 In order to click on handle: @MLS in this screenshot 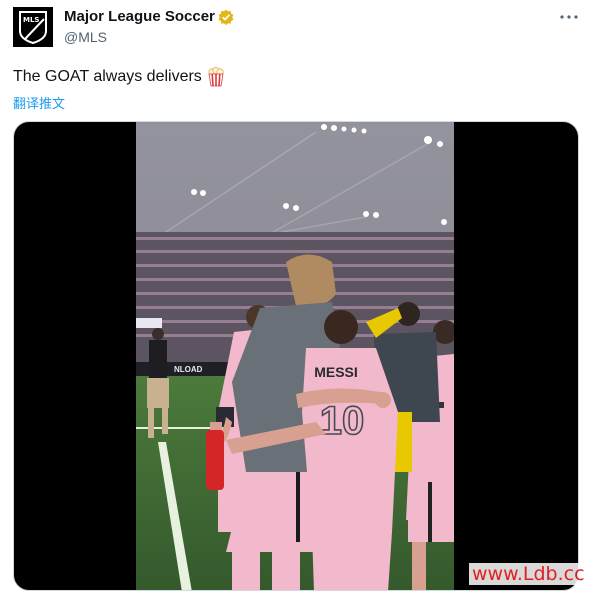, I will do `click(85, 37)`.